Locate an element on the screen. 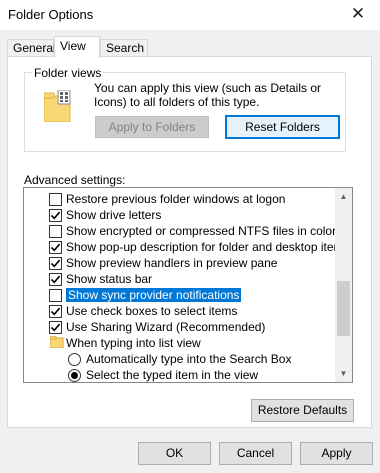 The height and width of the screenshot is (473, 380). advanced-setting-row: Restore previous folder windows at logon is located at coordinates (180, 199).